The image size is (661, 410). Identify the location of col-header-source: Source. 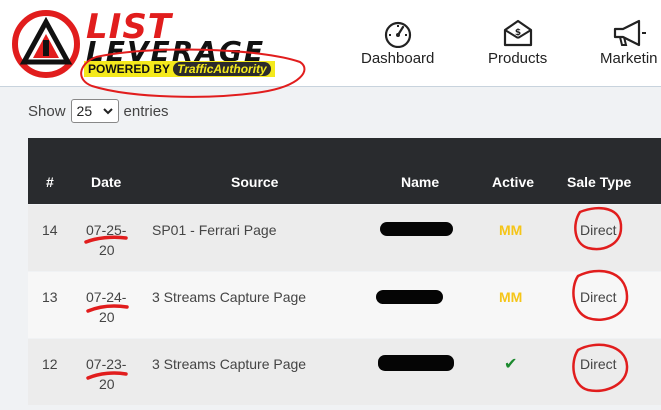
(254, 182).